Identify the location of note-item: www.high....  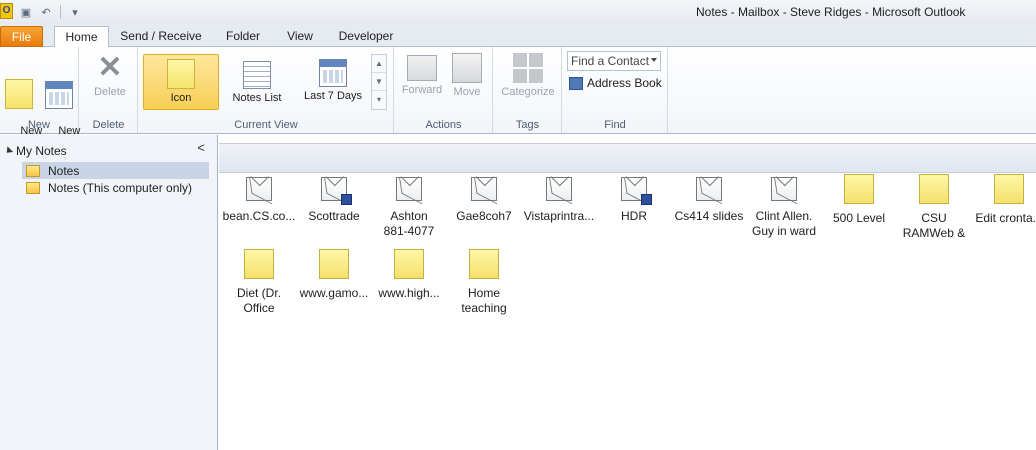
(409, 275).